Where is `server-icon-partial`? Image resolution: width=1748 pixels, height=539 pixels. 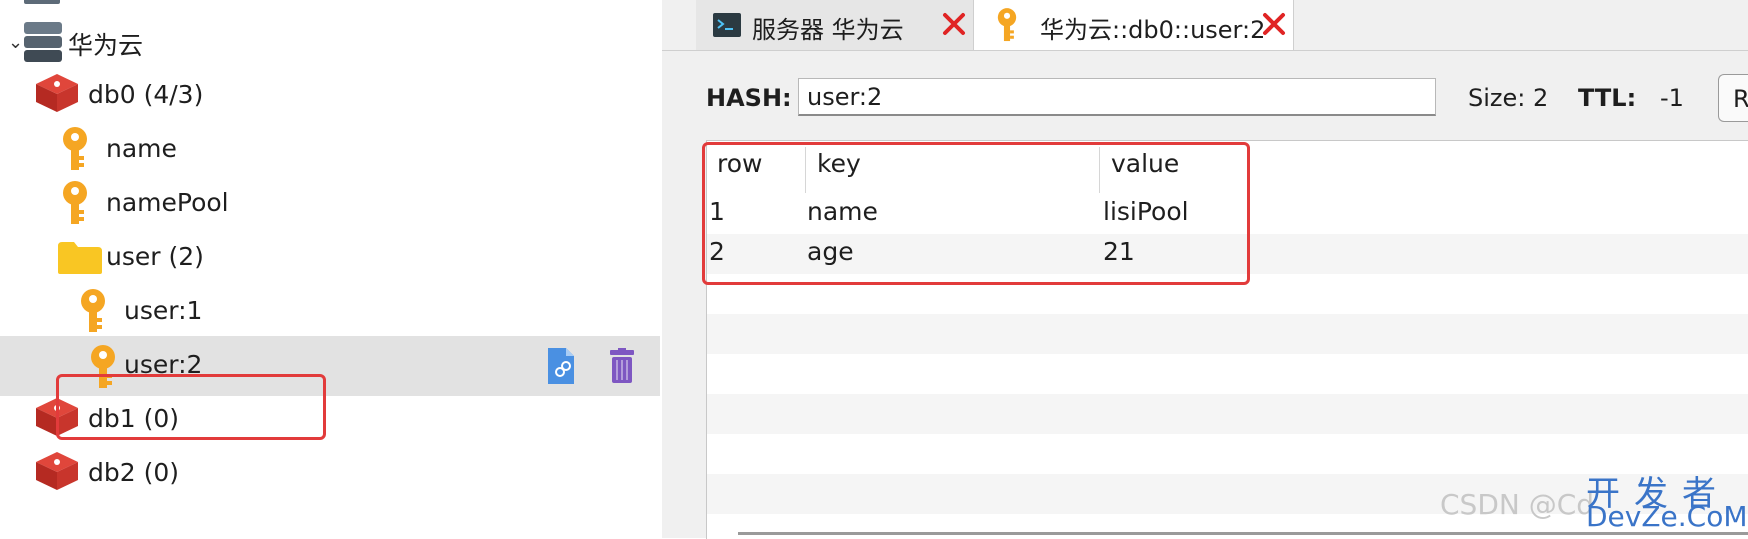
server-icon-partial is located at coordinates (42, 2).